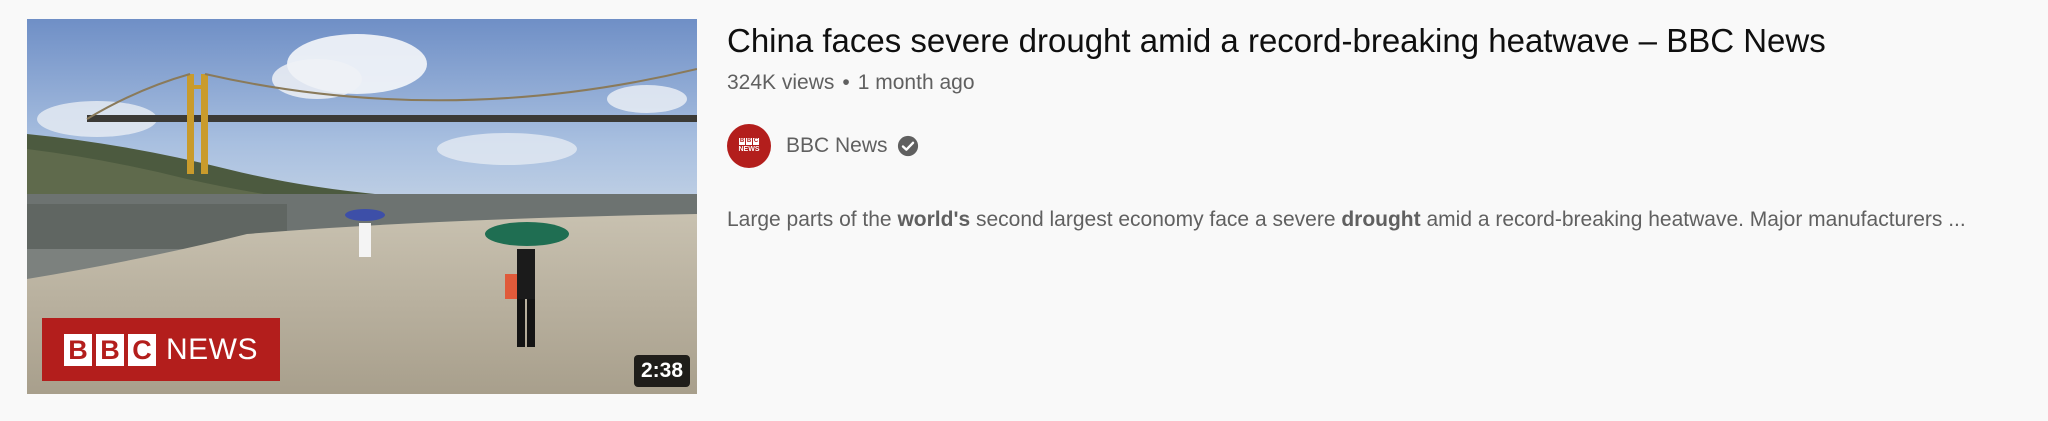 Image resolution: width=2048 pixels, height=421 pixels. Describe the element at coordinates (837, 146) in the screenshot. I see `channel-name: BBC News` at that location.